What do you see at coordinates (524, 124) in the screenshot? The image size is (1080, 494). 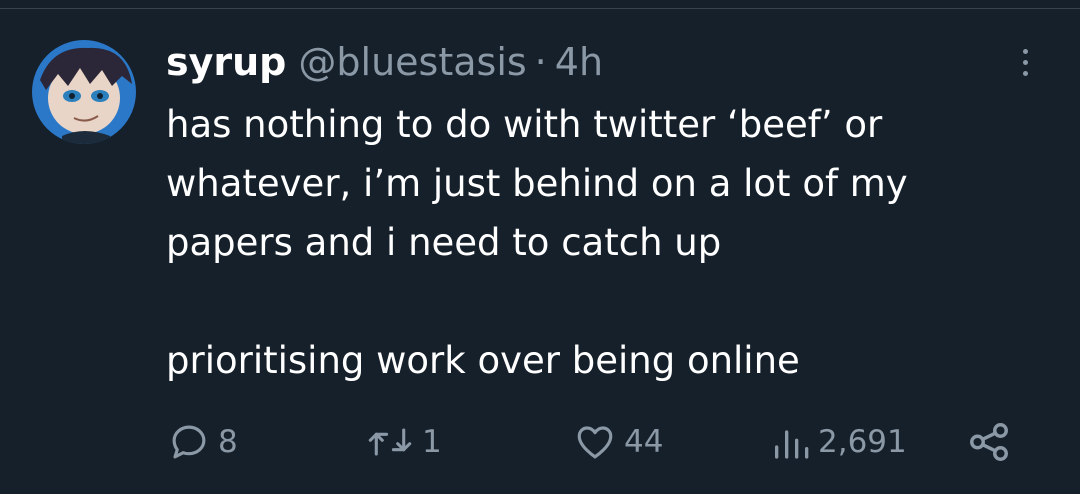 I see `tweet-text-line: has nothing to do with twitter ‘beef’ or` at bounding box center [524, 124].